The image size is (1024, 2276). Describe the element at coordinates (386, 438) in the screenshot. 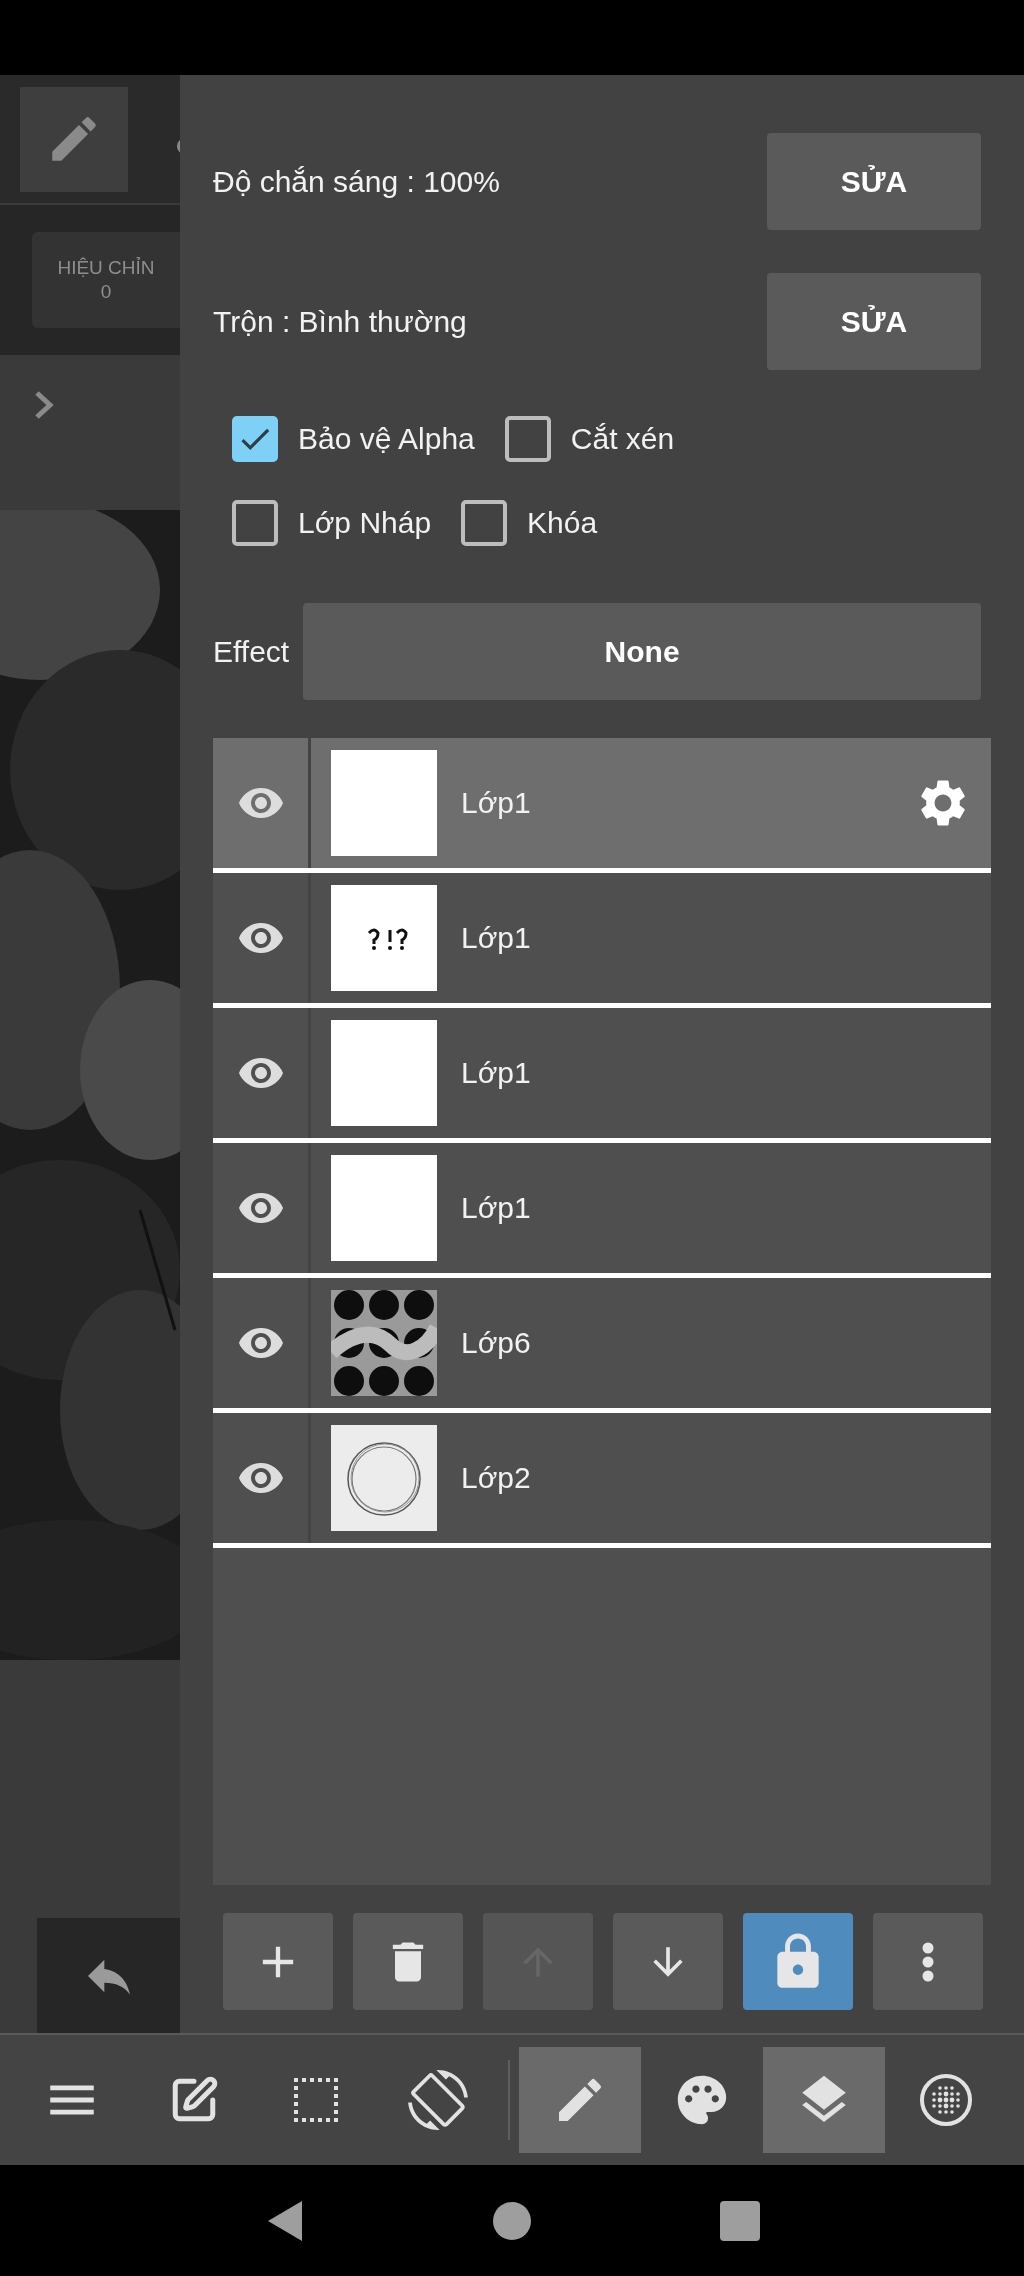

I see `checkbox-label: Bảo vệ Alpha` at that location.